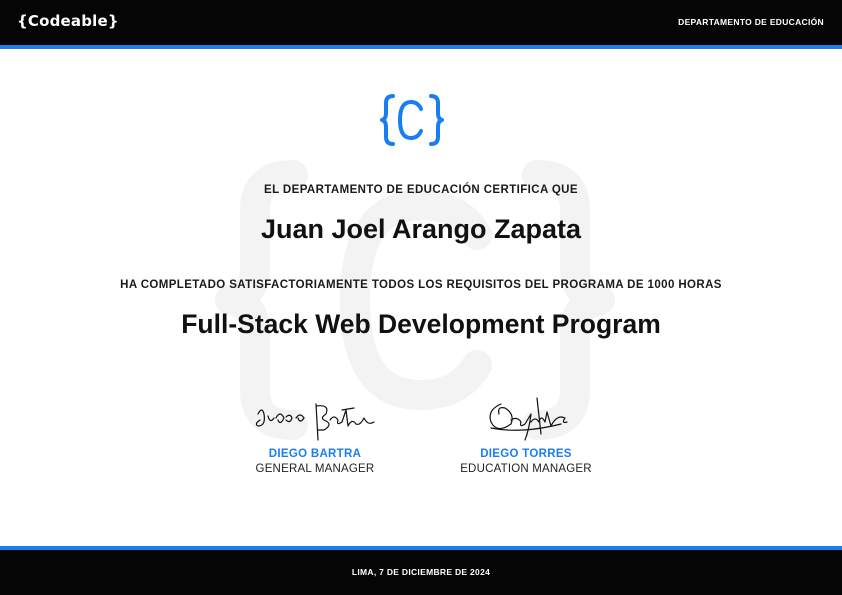 The width and height of the screenshot is (842, 595). I want to click on issue-date: LIMA, 7 DE DICIEMBRE DE 2024, so click(421, 572).